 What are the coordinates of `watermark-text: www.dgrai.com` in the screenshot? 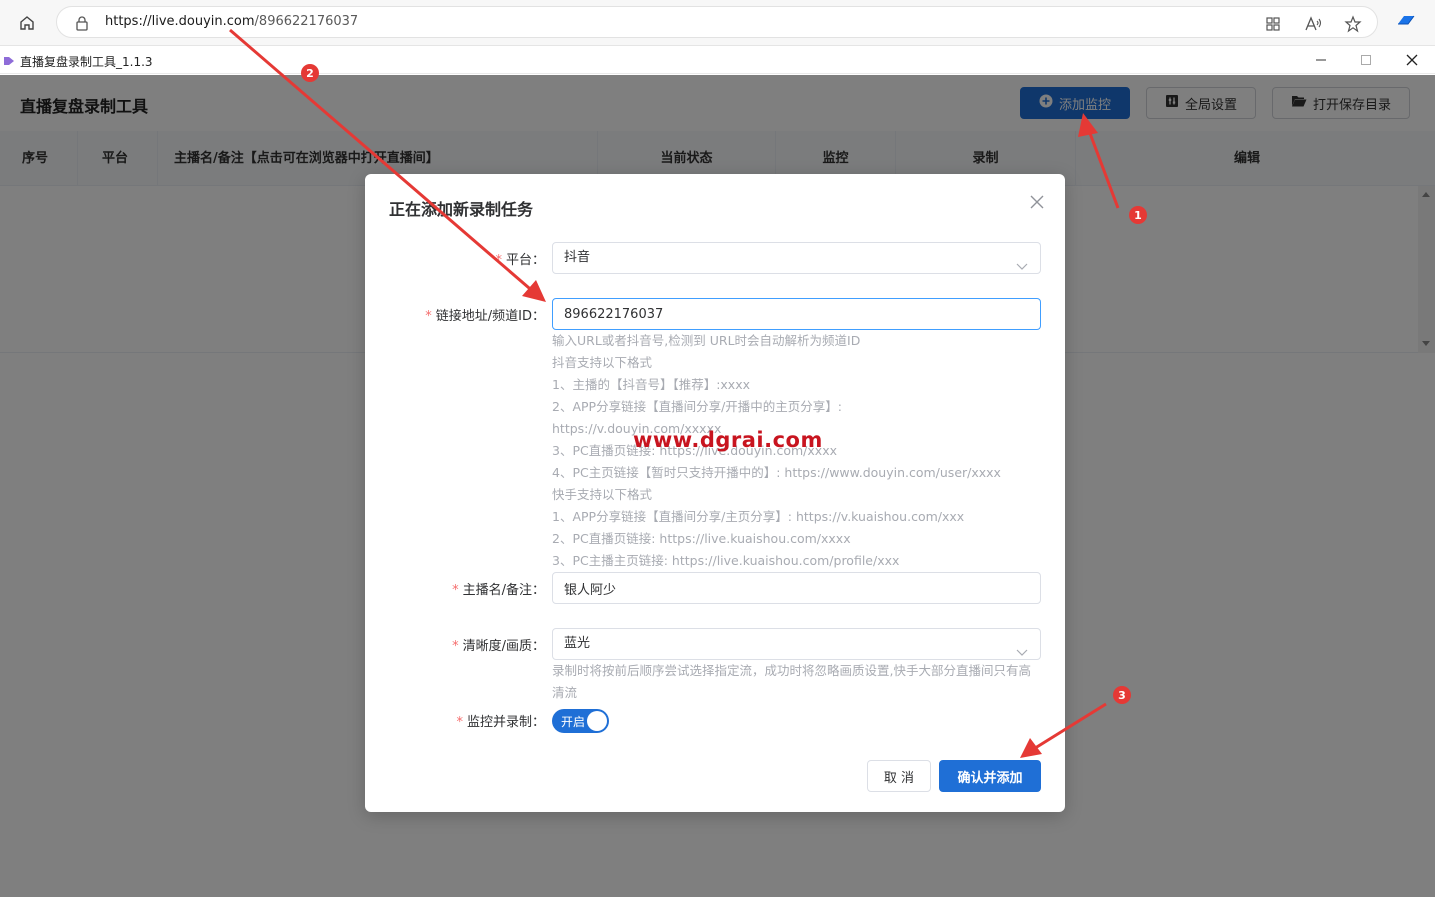 It's located at (728, 440).